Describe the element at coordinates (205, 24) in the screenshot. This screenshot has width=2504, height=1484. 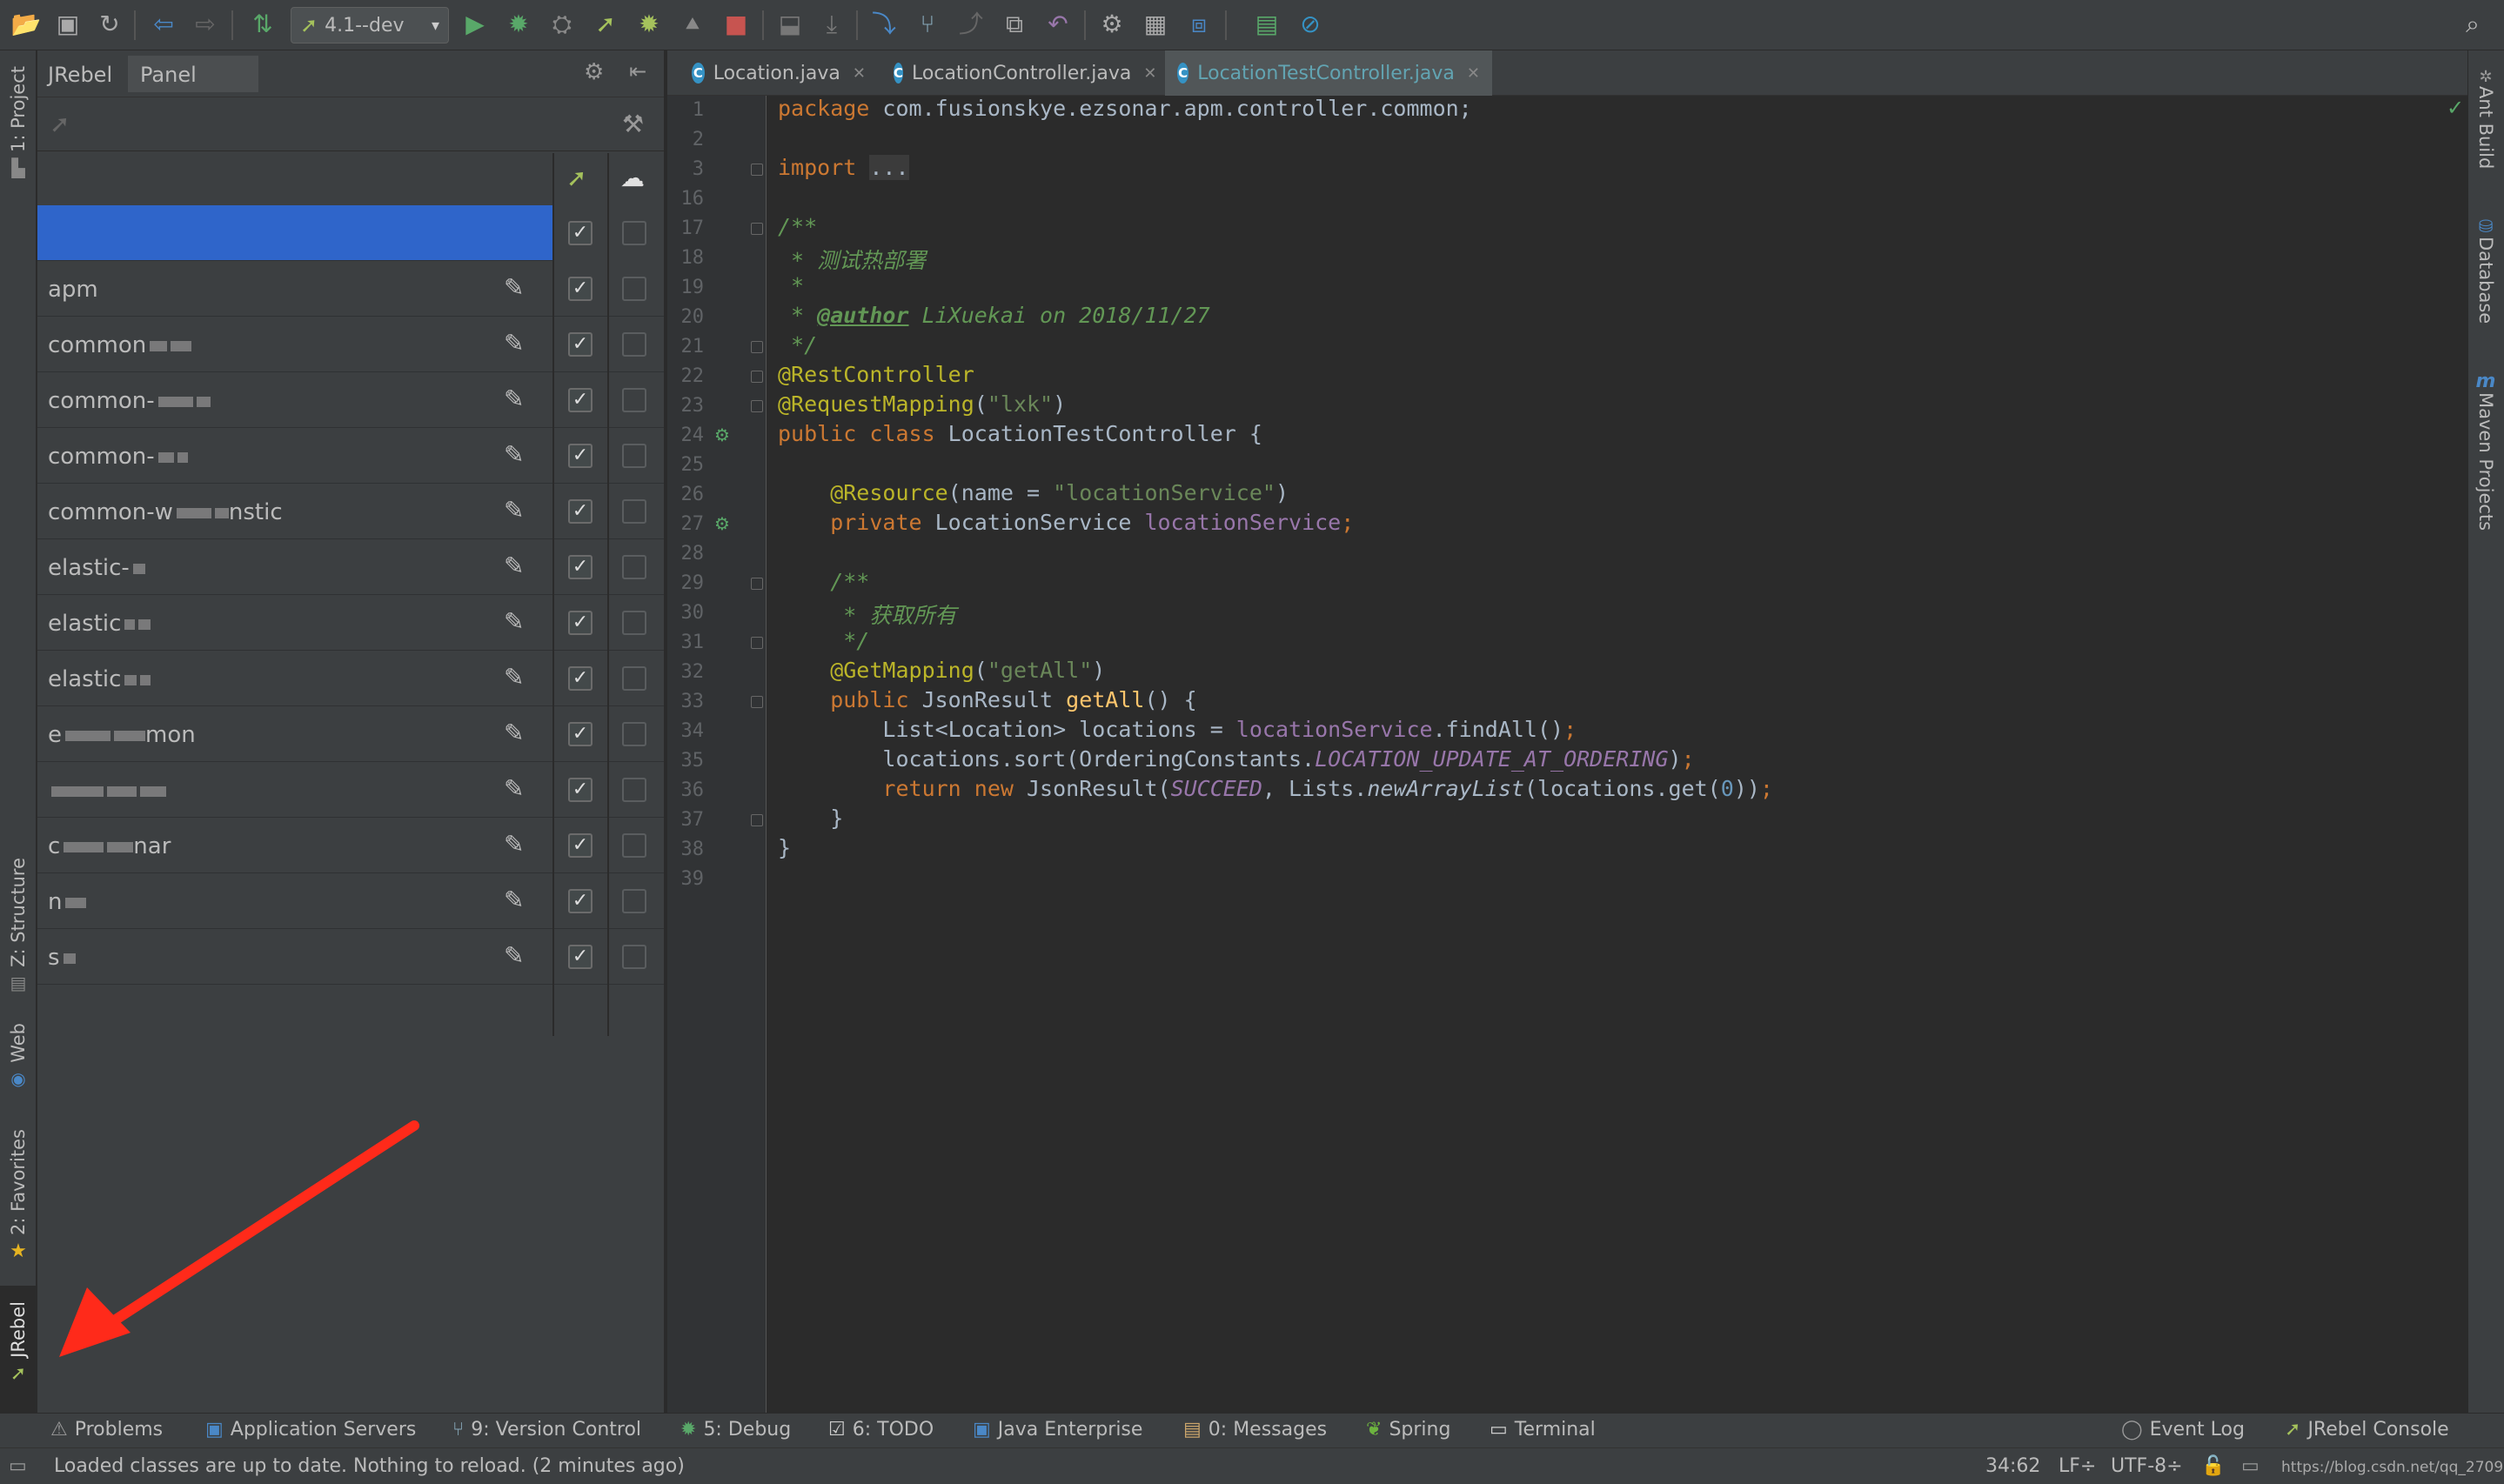
I see `forward-icon: ⇨` at that location.